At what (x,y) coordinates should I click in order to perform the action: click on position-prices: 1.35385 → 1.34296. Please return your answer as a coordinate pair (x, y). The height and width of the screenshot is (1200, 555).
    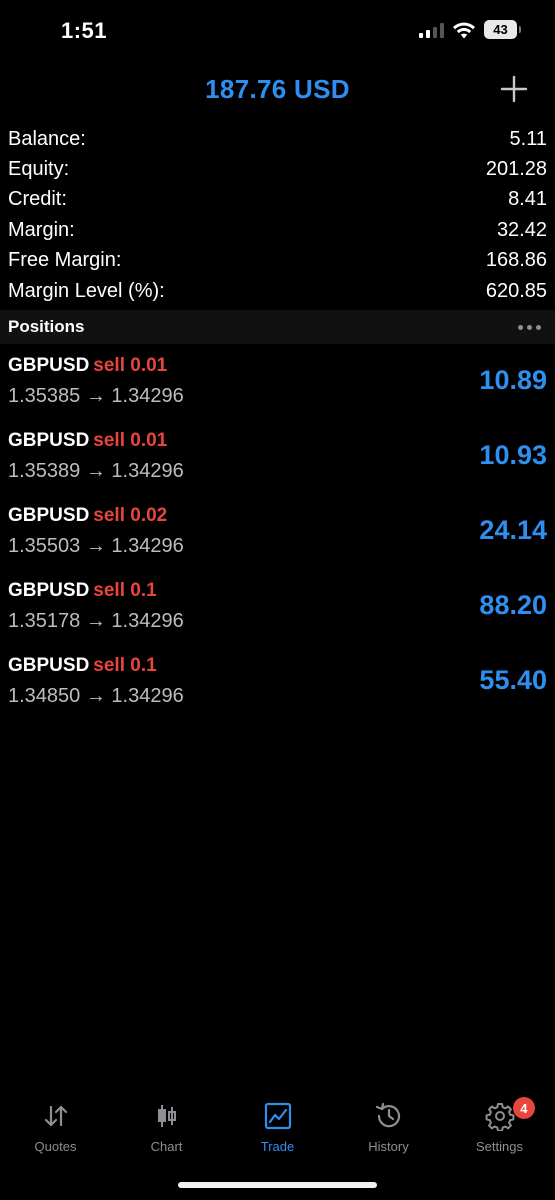
    Looking at the image, I should click on (96, 396).